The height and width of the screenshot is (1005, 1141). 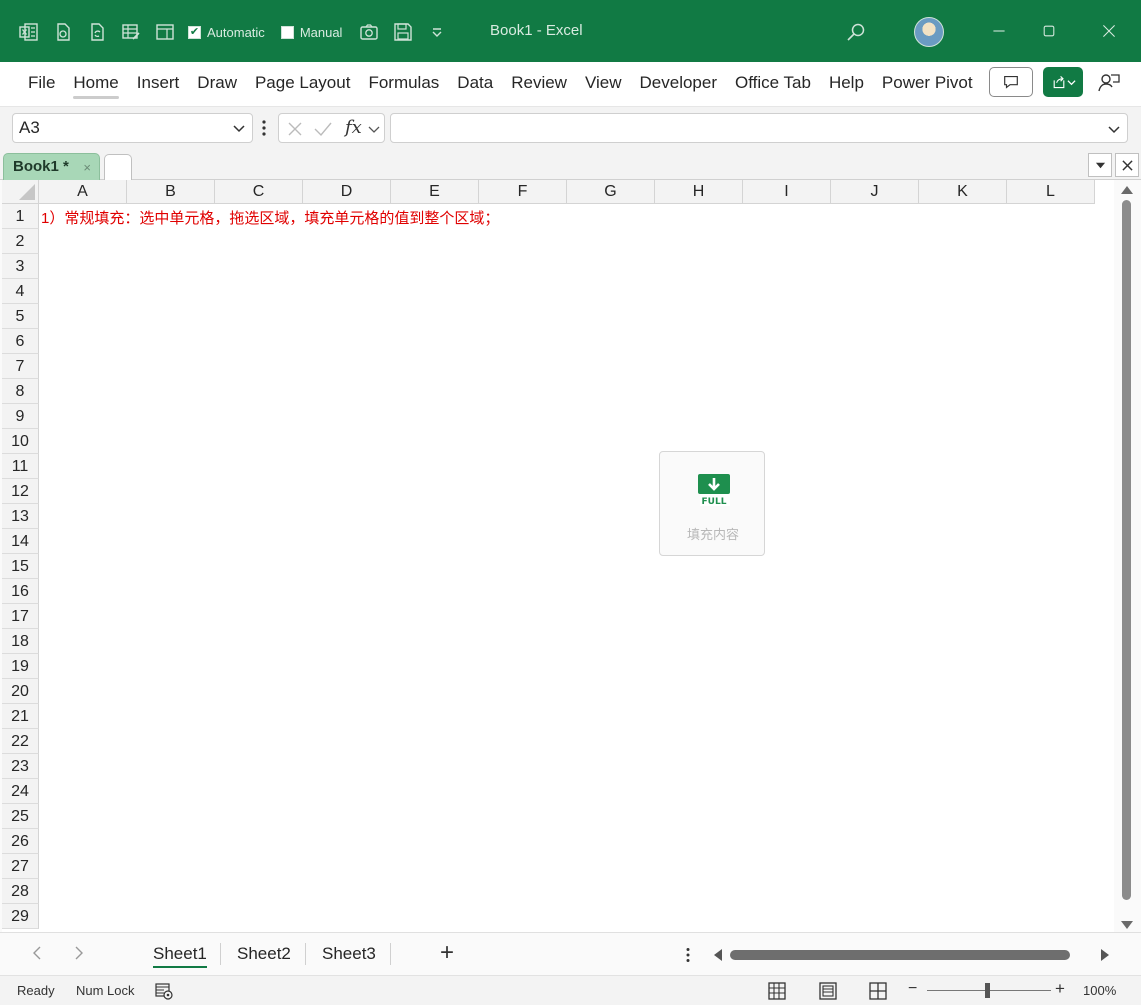 What do you see at coordinates (164, 991) in the screenshot?
I see `accessibility-check-icon` at bounding box center [164, 991].